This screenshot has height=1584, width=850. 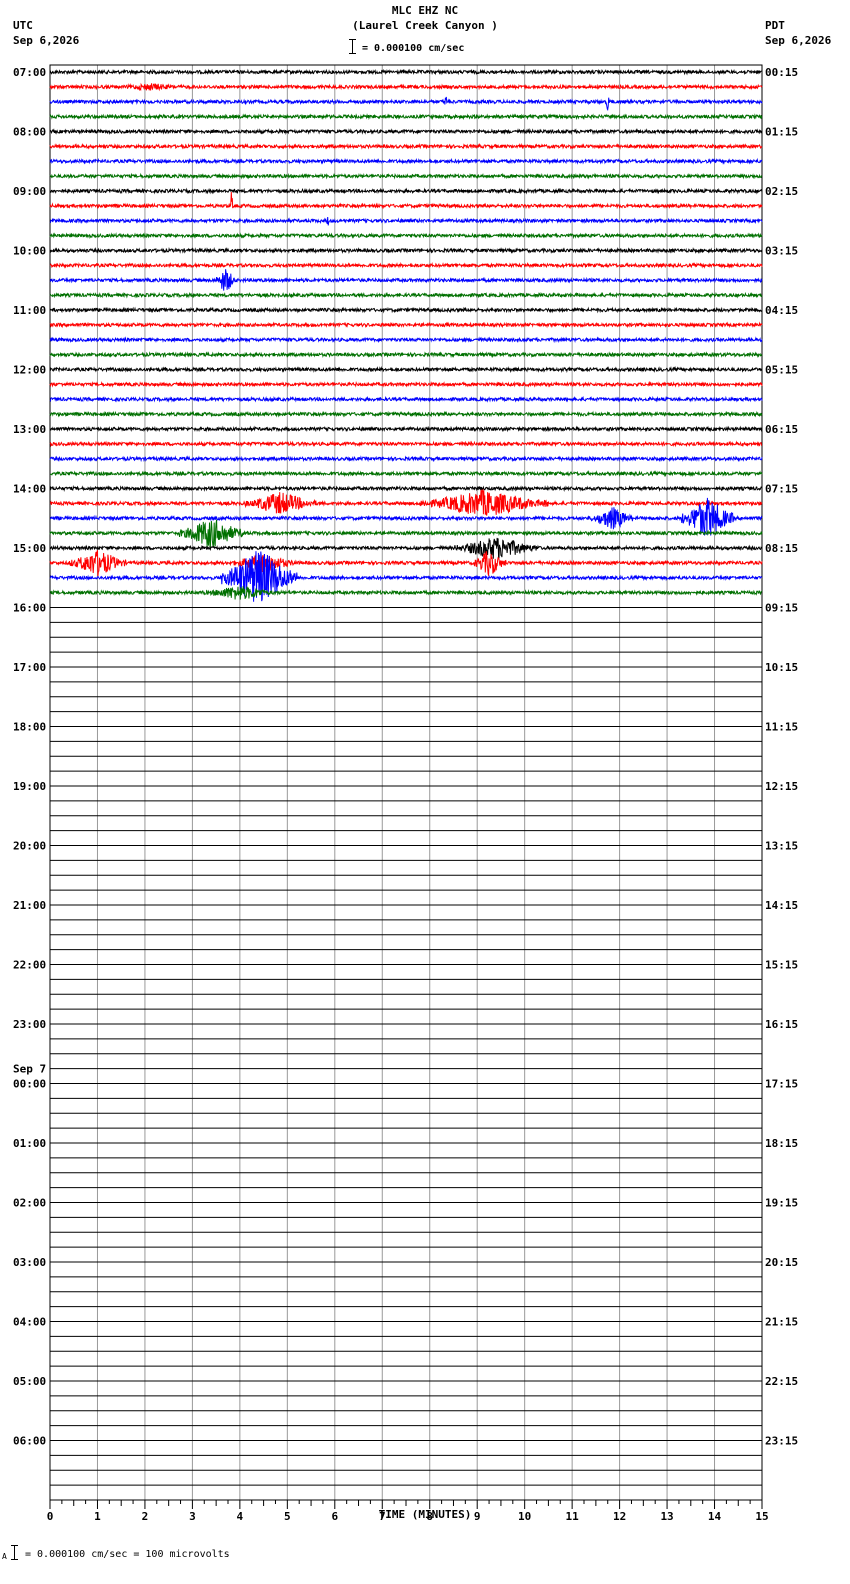 I want to click on utc-hour-label: 08:00, so click(x=29, y=132).